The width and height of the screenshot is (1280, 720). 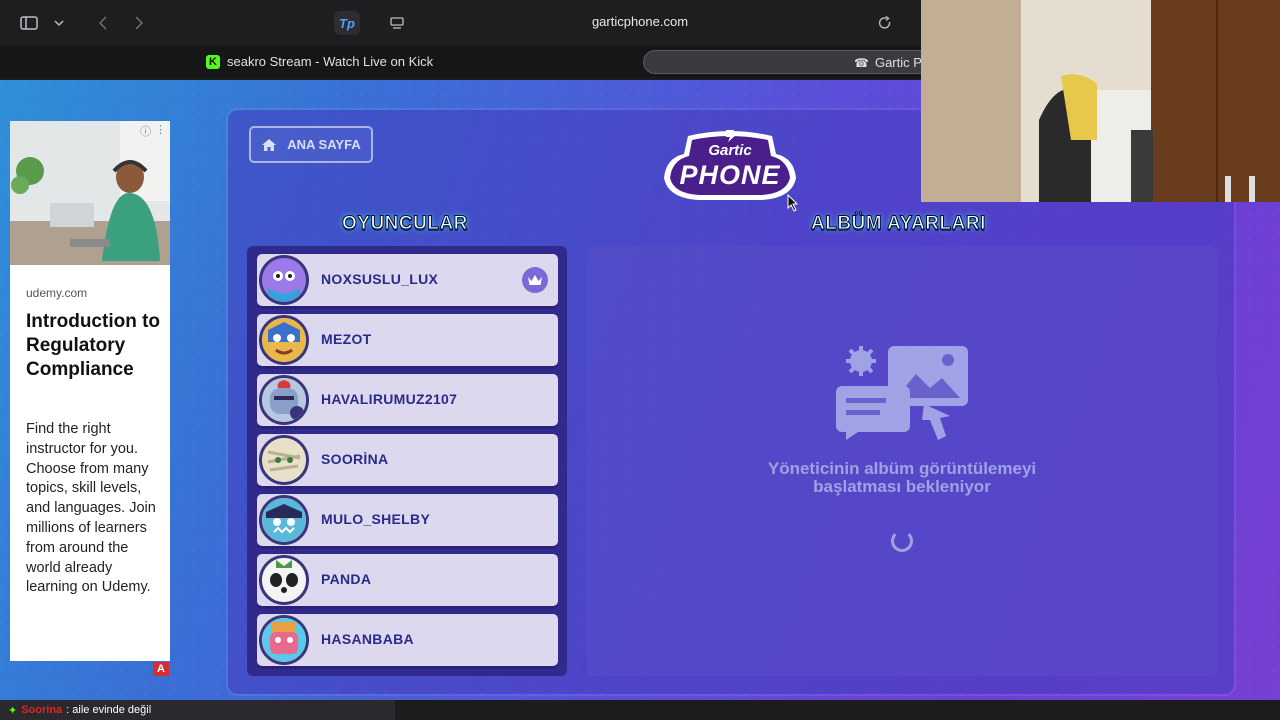 What do you see at coordinates (861, 62) in the screenshot?
I see `phone-icon: ☎` at bounding box center [861, 62].